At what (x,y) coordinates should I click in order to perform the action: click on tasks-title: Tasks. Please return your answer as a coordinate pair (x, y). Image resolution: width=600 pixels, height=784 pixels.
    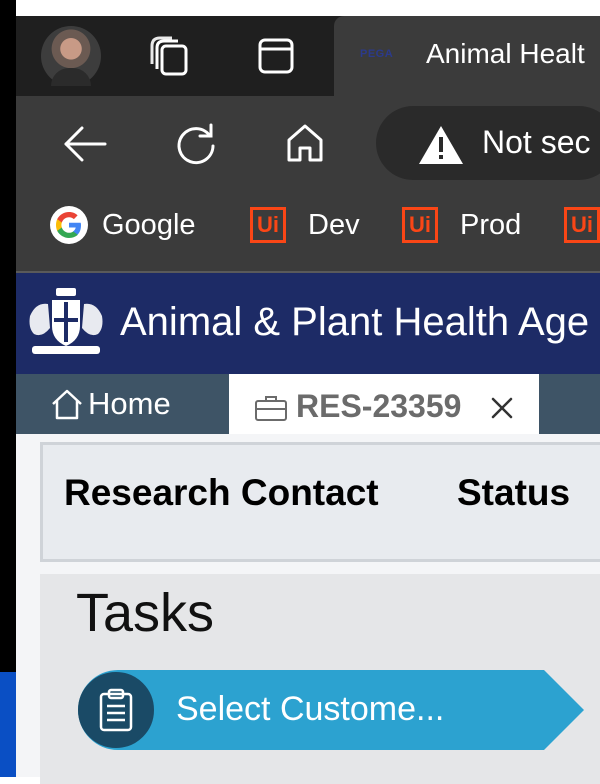
    Looking at the image, I should click on (145, 613).